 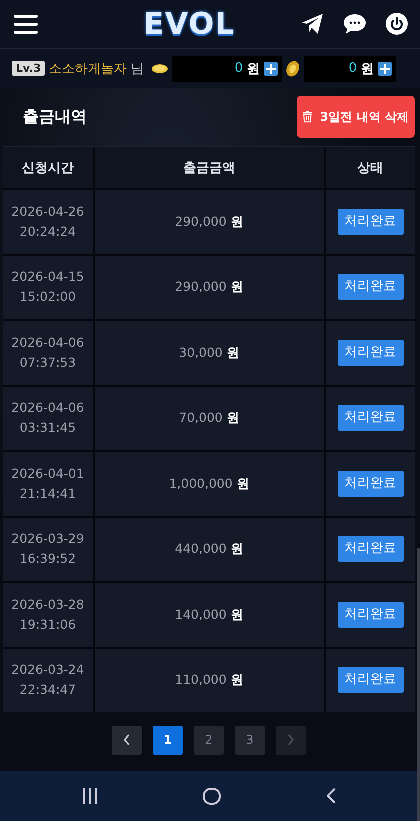 I want to click on date-cell: 2026-03-28 19:31:06, so click(x=48, y=614).